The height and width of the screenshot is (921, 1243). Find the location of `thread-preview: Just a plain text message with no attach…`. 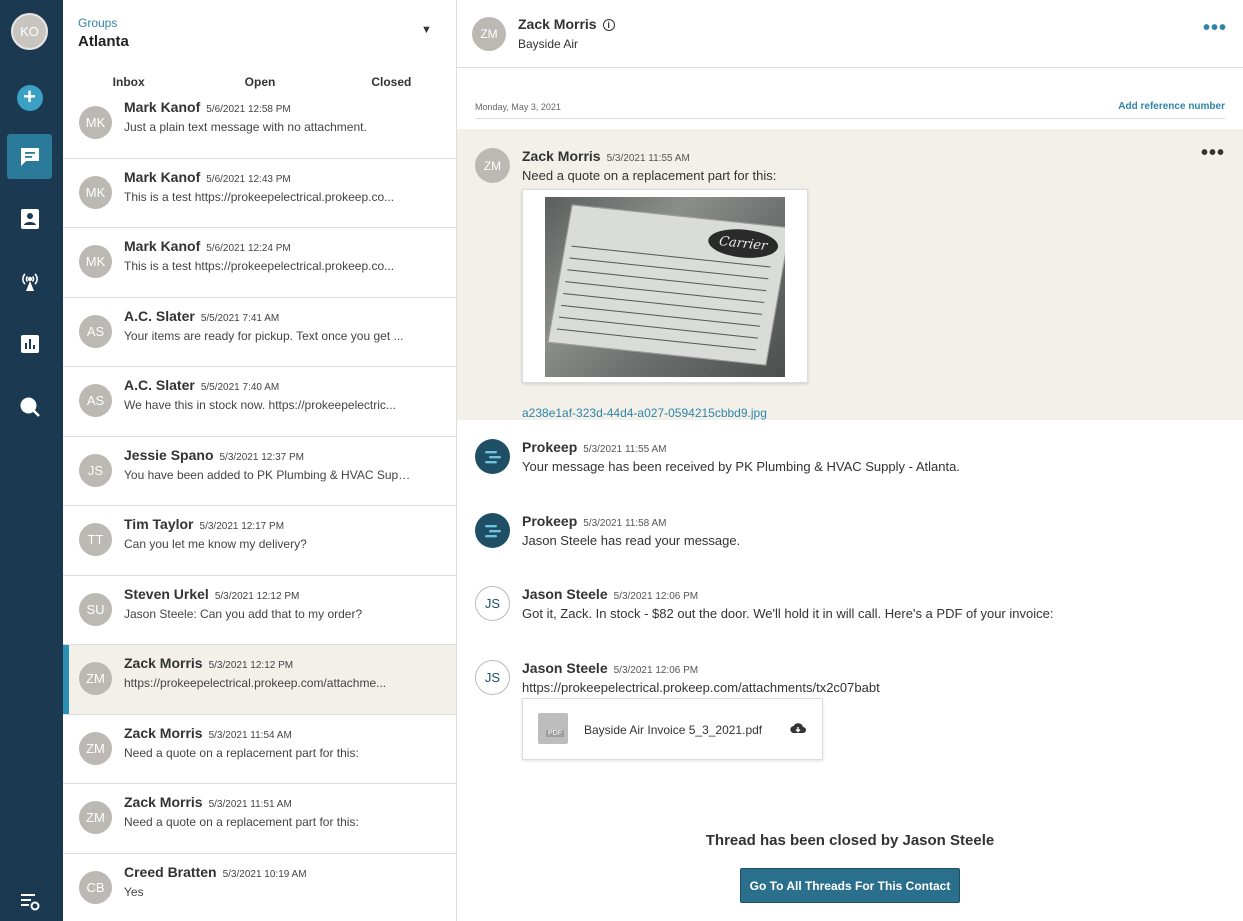

thread-preview: Just a plain text message with no attach… is located at coordinates (245, 127).